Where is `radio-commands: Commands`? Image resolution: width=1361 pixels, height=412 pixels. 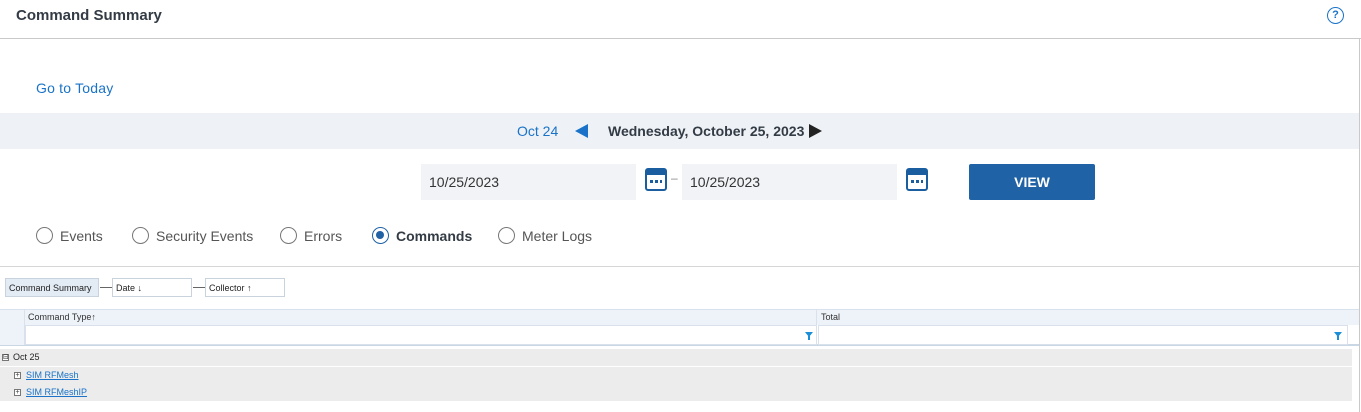
radio-commands: Commands is located at coordinates (422, 235).